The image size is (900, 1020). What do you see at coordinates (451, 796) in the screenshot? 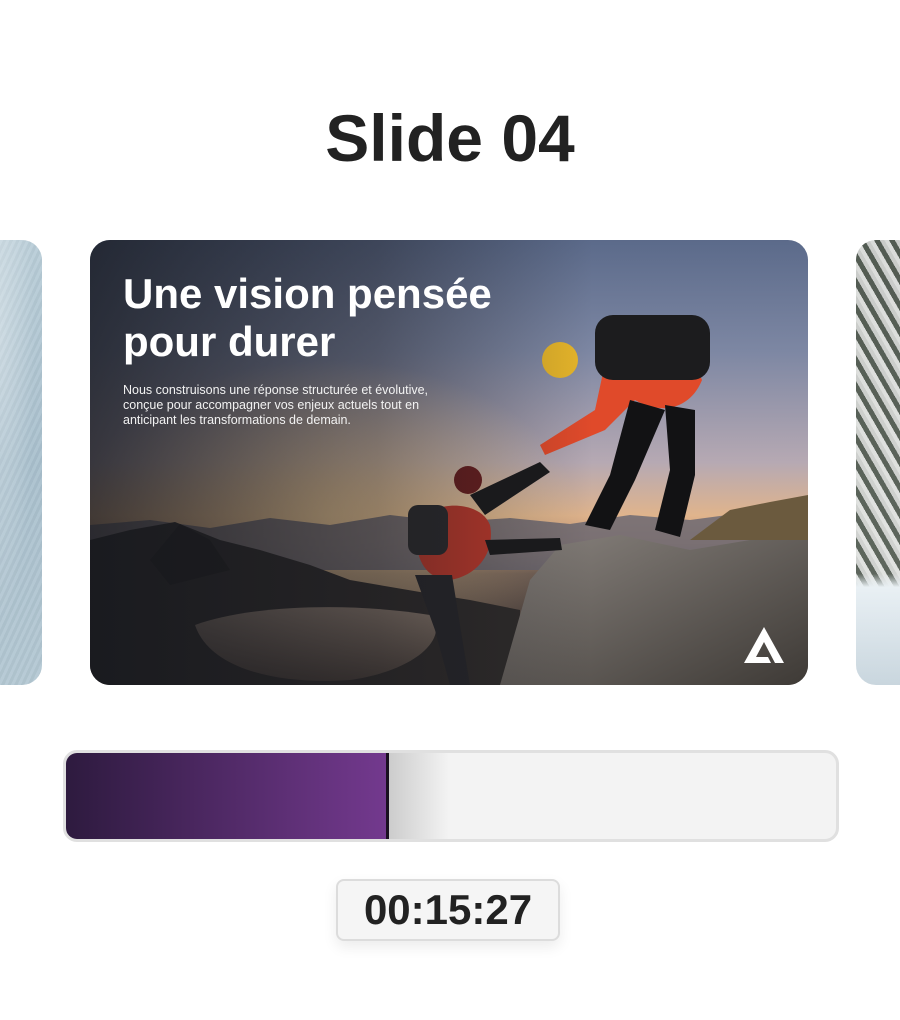
I see `slide-progress-bar` at bounding box center [451, 796].